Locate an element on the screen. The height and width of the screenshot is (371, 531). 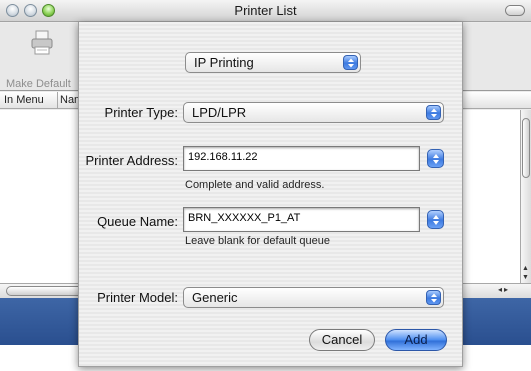
connection-type-value: IP Printing is located at coordinates (224, 62).